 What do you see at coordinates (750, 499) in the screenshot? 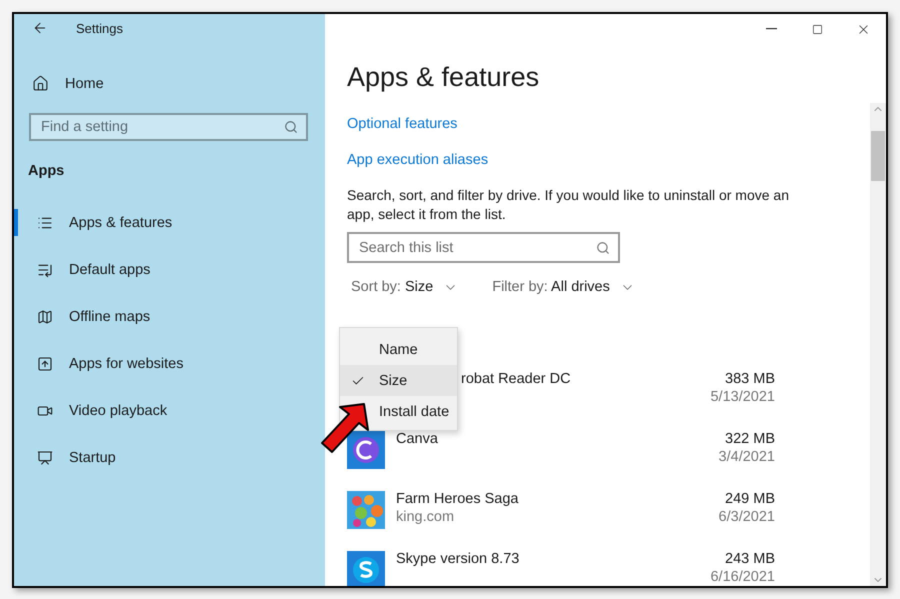
I see `app-size: 249 MB` at bounding box center [750, 499].